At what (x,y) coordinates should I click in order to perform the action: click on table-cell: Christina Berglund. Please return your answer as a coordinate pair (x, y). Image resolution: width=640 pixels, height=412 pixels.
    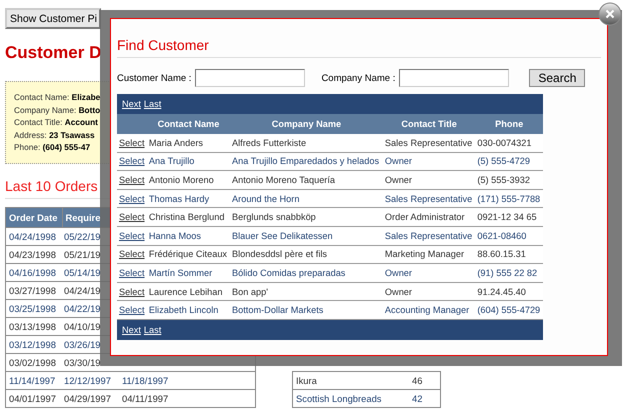
    Looking at the image, I should click on (188, 217).